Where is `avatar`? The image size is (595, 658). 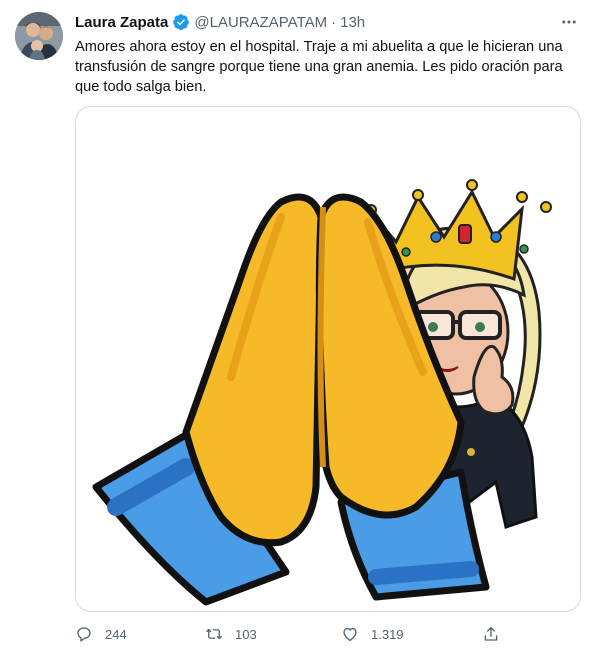 avatar is located at coordinates (39, 36).